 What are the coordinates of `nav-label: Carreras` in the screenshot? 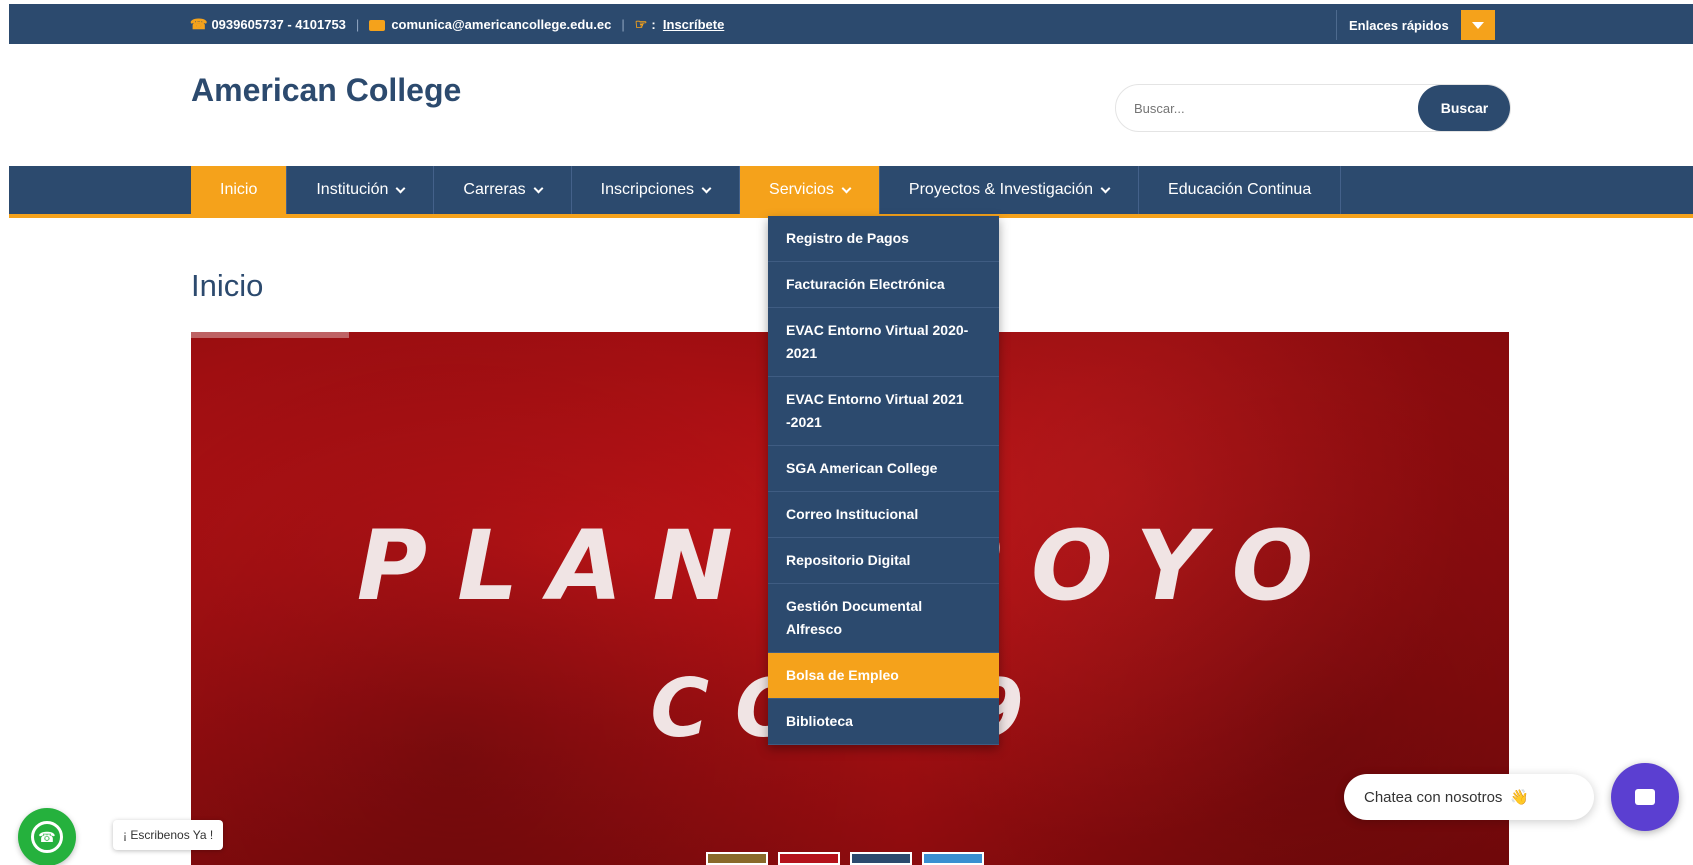 It's located at (494, 189).